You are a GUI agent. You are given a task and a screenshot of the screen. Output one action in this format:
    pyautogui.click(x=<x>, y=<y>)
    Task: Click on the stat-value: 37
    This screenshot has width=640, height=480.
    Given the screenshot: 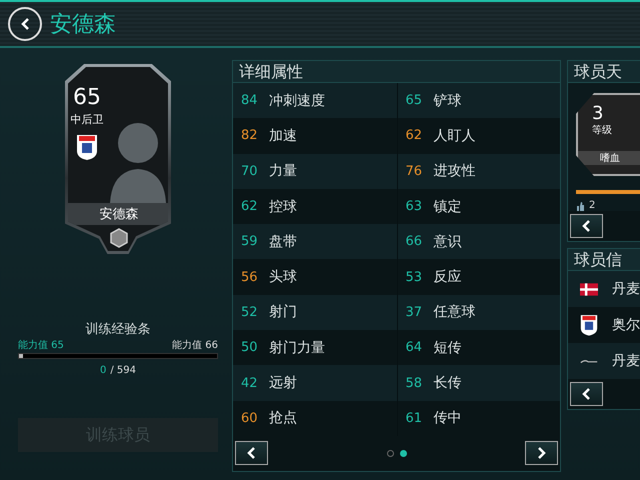 What is the action you would take?
    pyautogui.click(x=415, y=312)
    